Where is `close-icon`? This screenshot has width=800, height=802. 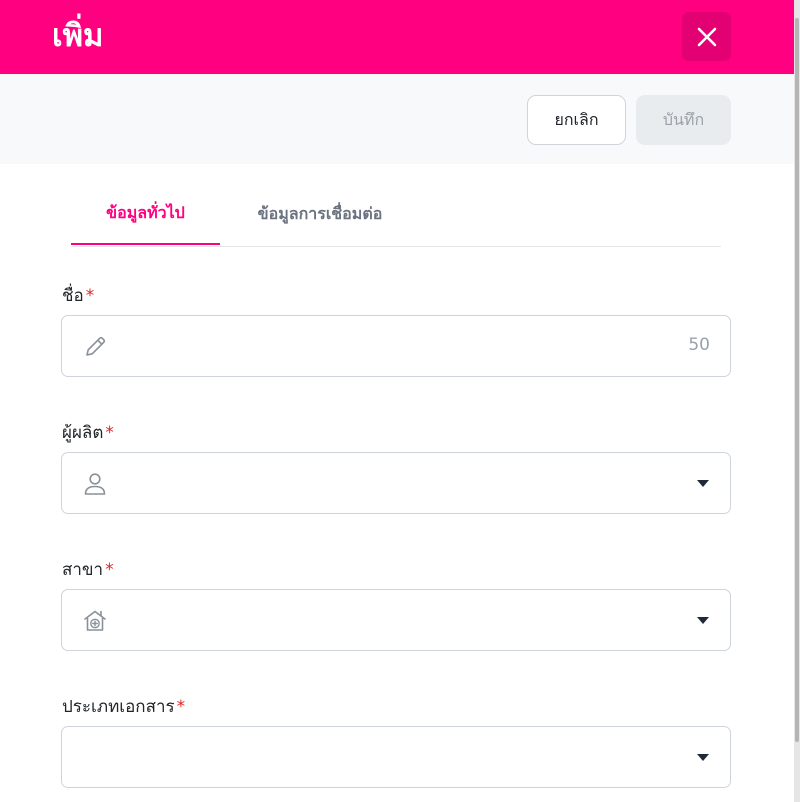 close-icon is located at coordinates (706, 36).